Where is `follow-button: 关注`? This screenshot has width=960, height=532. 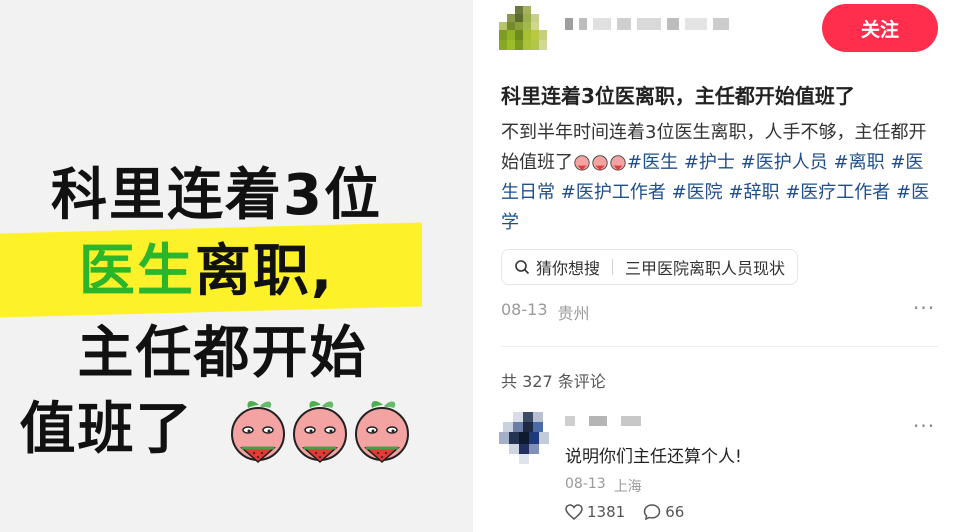
follow-button: 关注 is located at coordinates (880, 28).